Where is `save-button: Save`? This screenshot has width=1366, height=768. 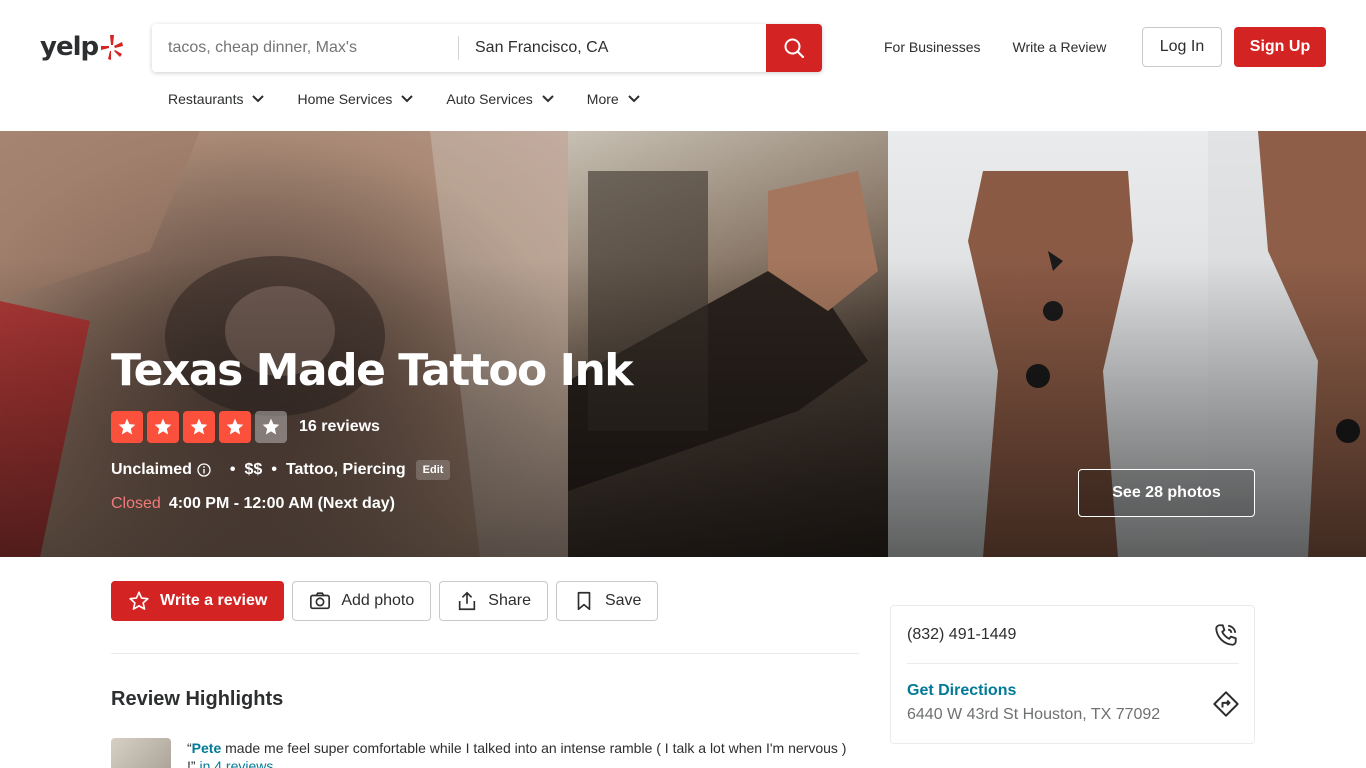 save-button: Save is located at coordinates (607, 601).